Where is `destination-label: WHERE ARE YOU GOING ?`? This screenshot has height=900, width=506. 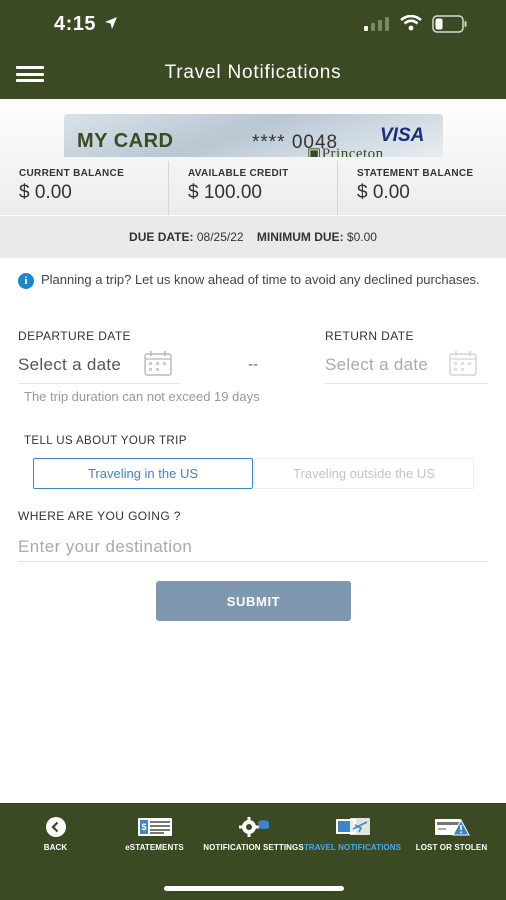 destination-label: WHERE ARE YOU GOING ? is located at coordinates (99, 516).